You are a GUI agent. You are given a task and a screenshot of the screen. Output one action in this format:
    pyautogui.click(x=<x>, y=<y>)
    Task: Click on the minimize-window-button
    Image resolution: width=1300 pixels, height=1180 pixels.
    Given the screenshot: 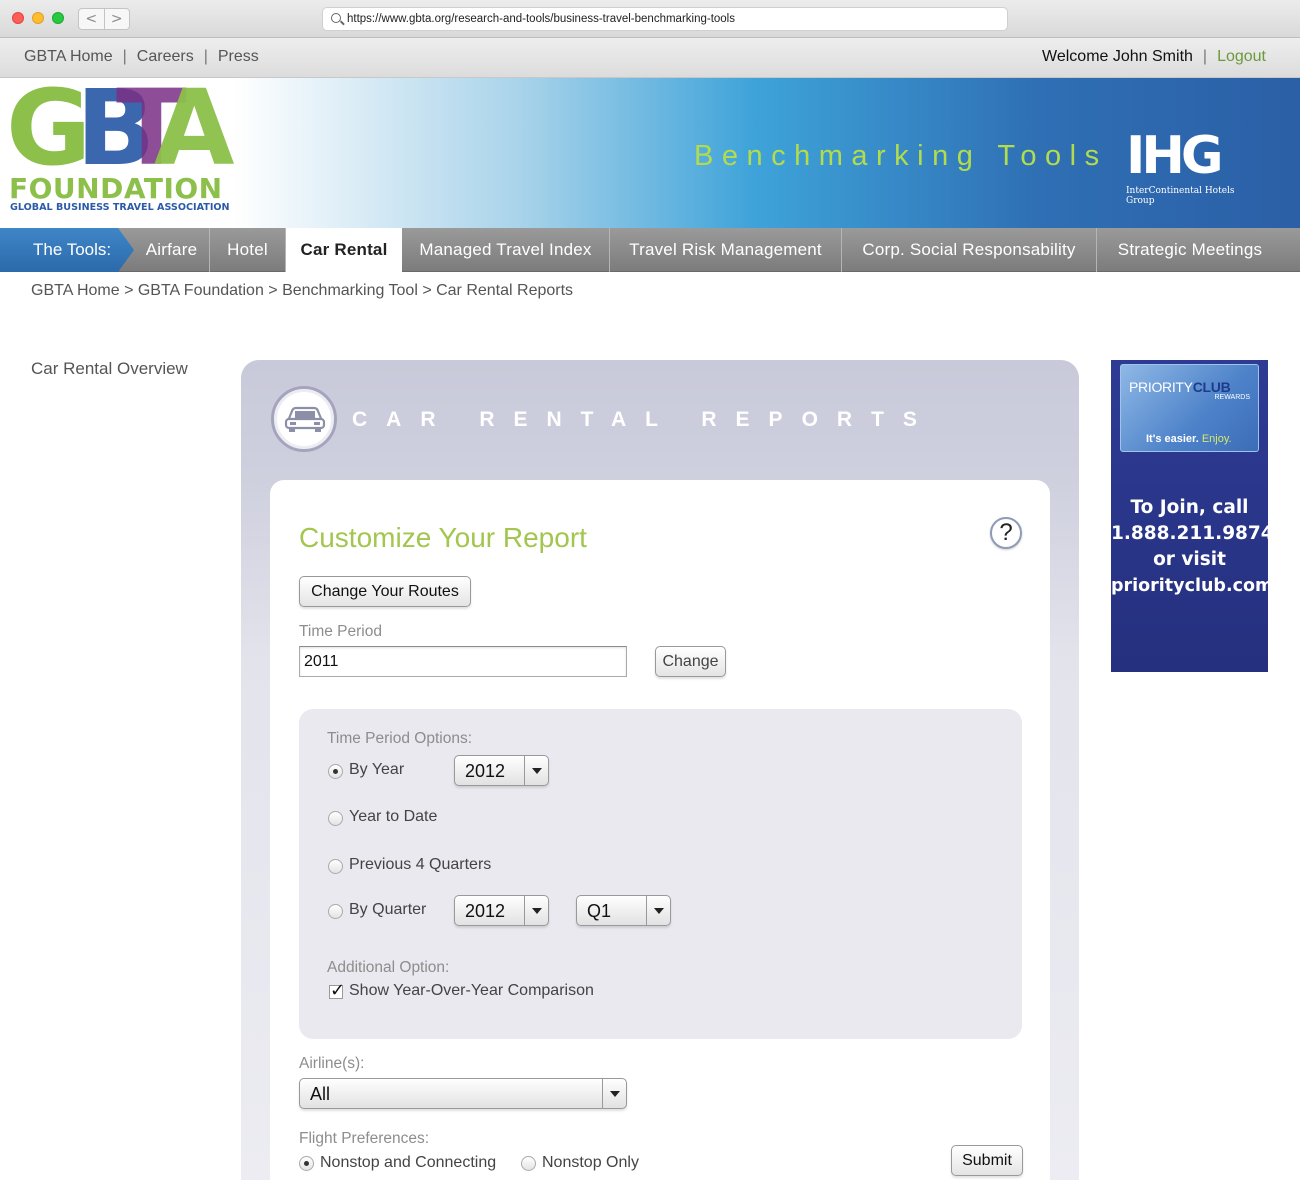 What is the action you would take?
    pyautogui.click(x=38, y=18)
    